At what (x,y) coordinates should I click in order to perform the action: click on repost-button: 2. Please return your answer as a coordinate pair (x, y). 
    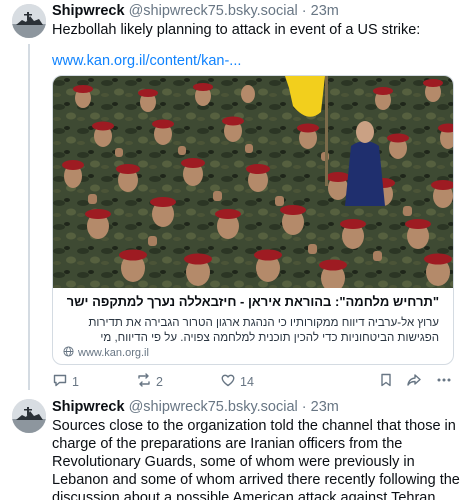
    Looking at the image, I should click on (149, 381).